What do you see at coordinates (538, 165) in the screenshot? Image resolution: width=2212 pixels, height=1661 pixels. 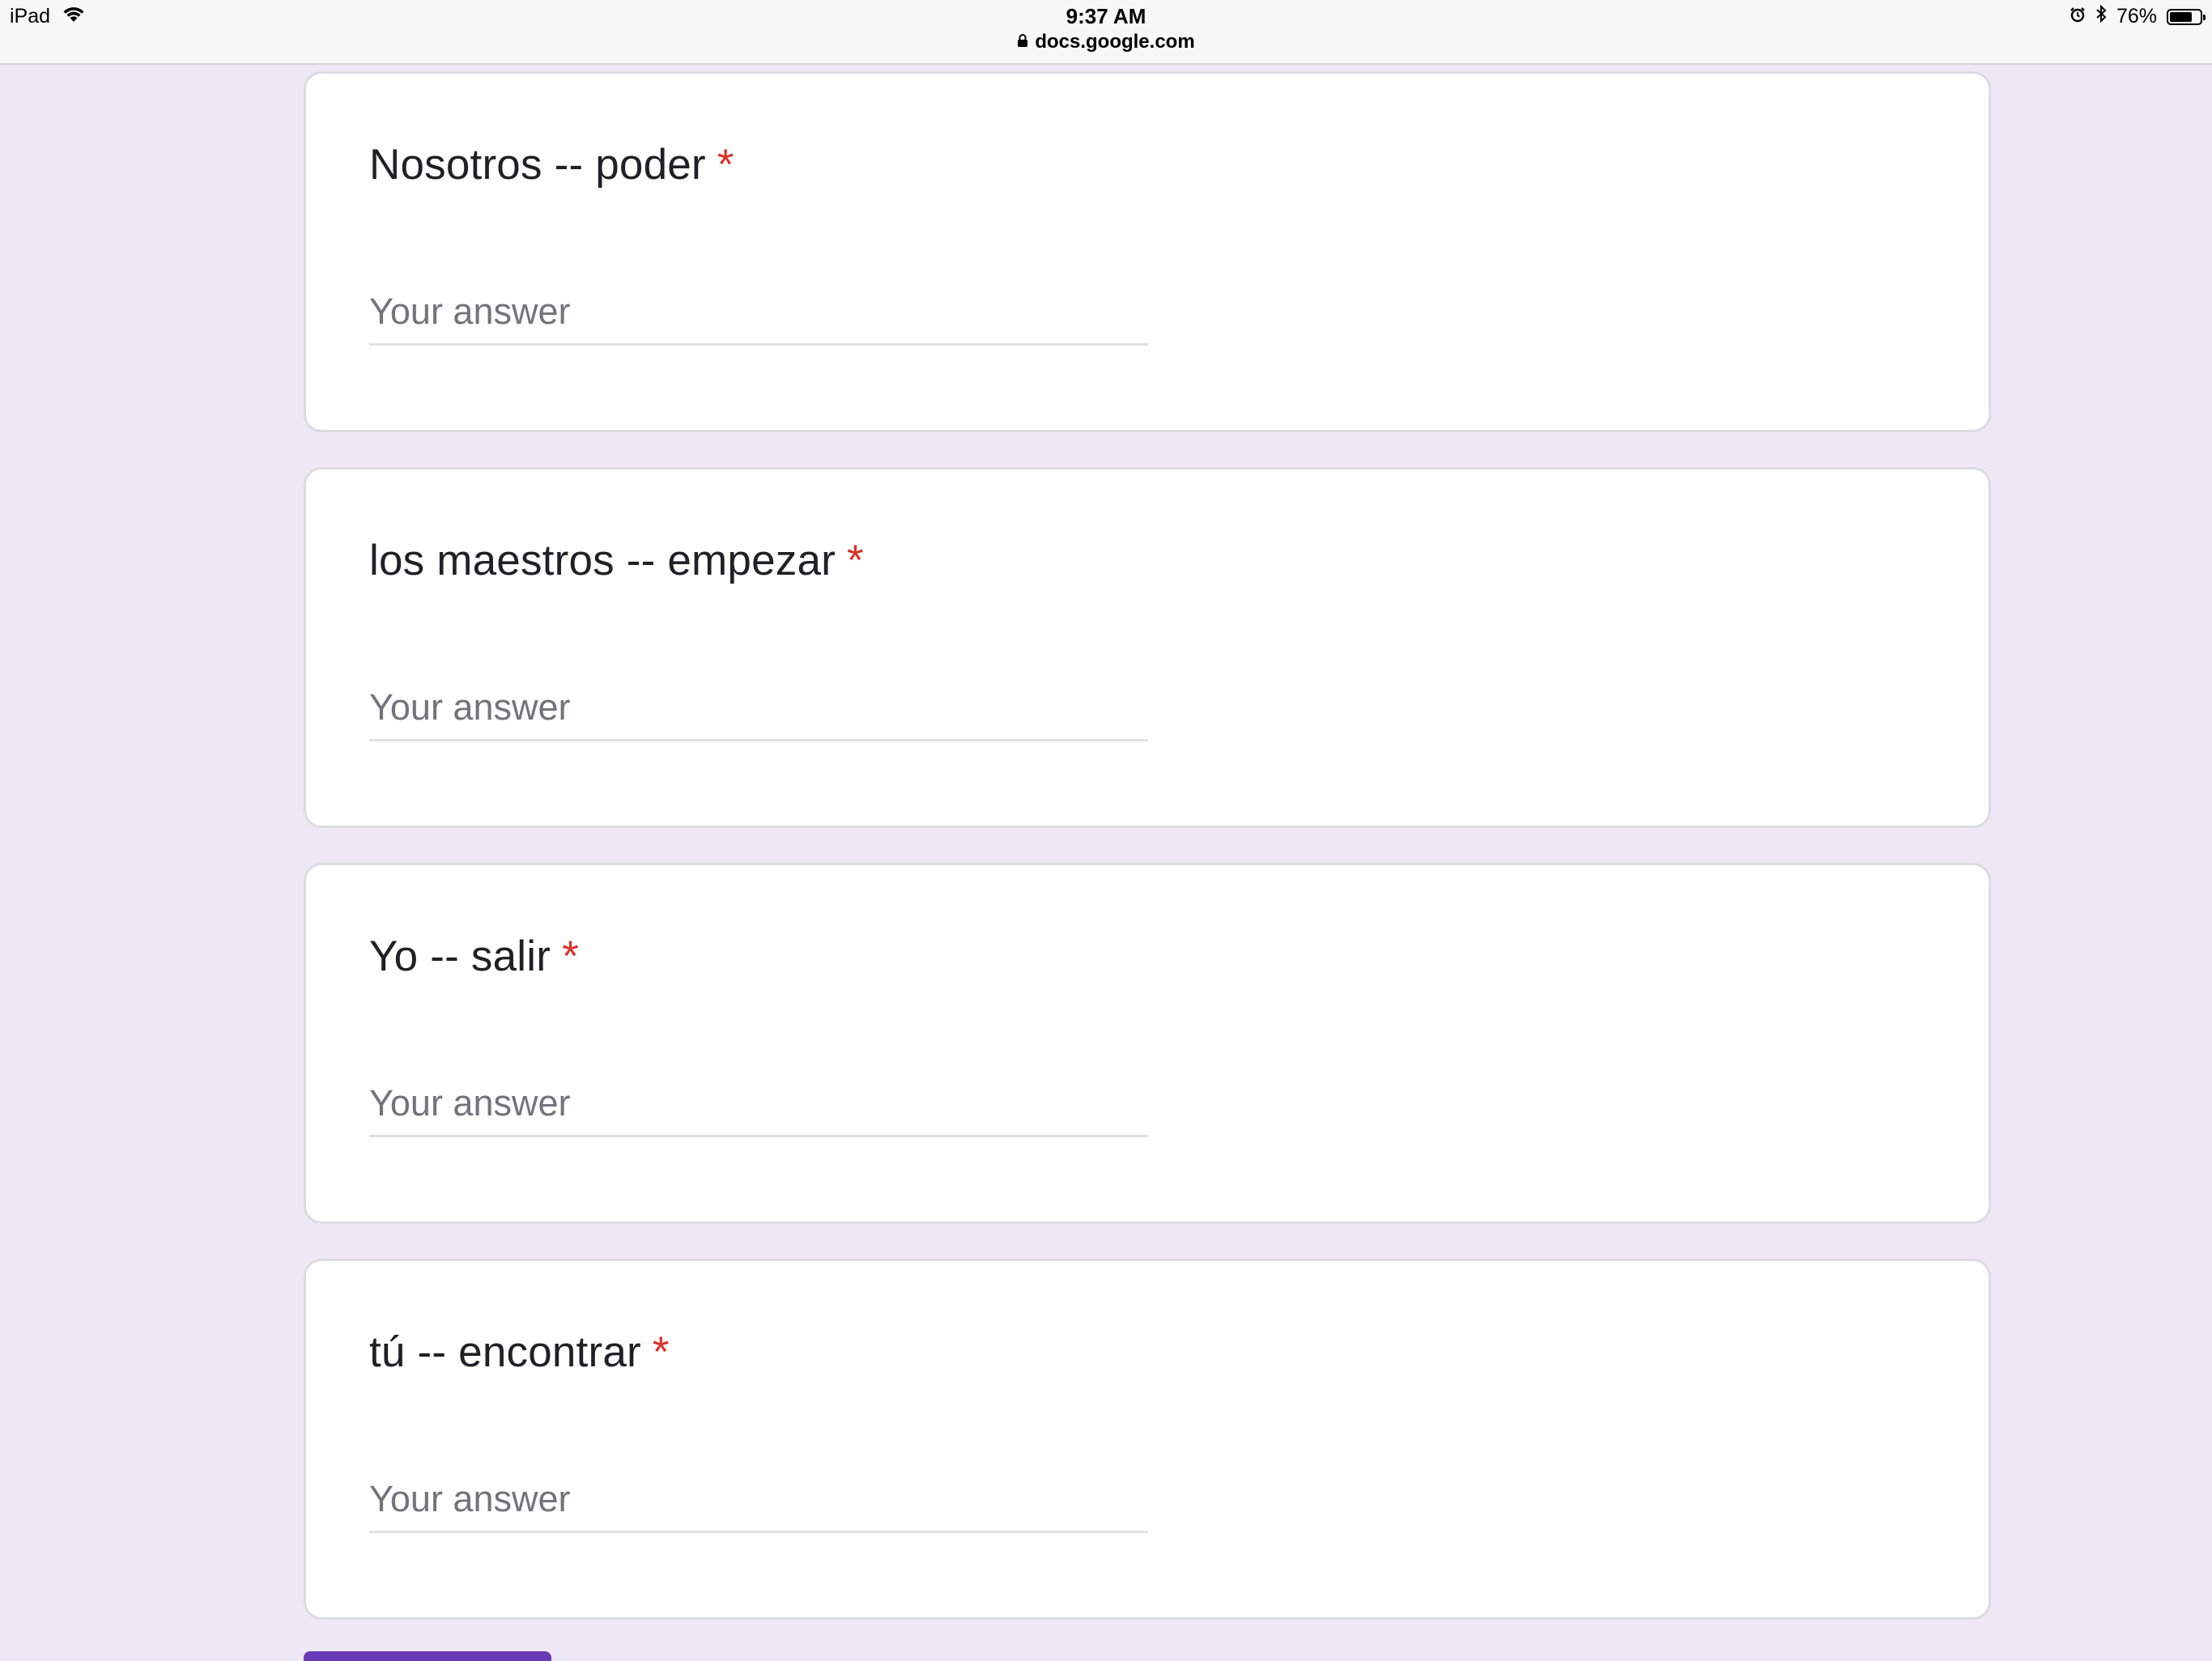 I see `question-text: Nosotros -- poder` at bounding box center [538, 165].